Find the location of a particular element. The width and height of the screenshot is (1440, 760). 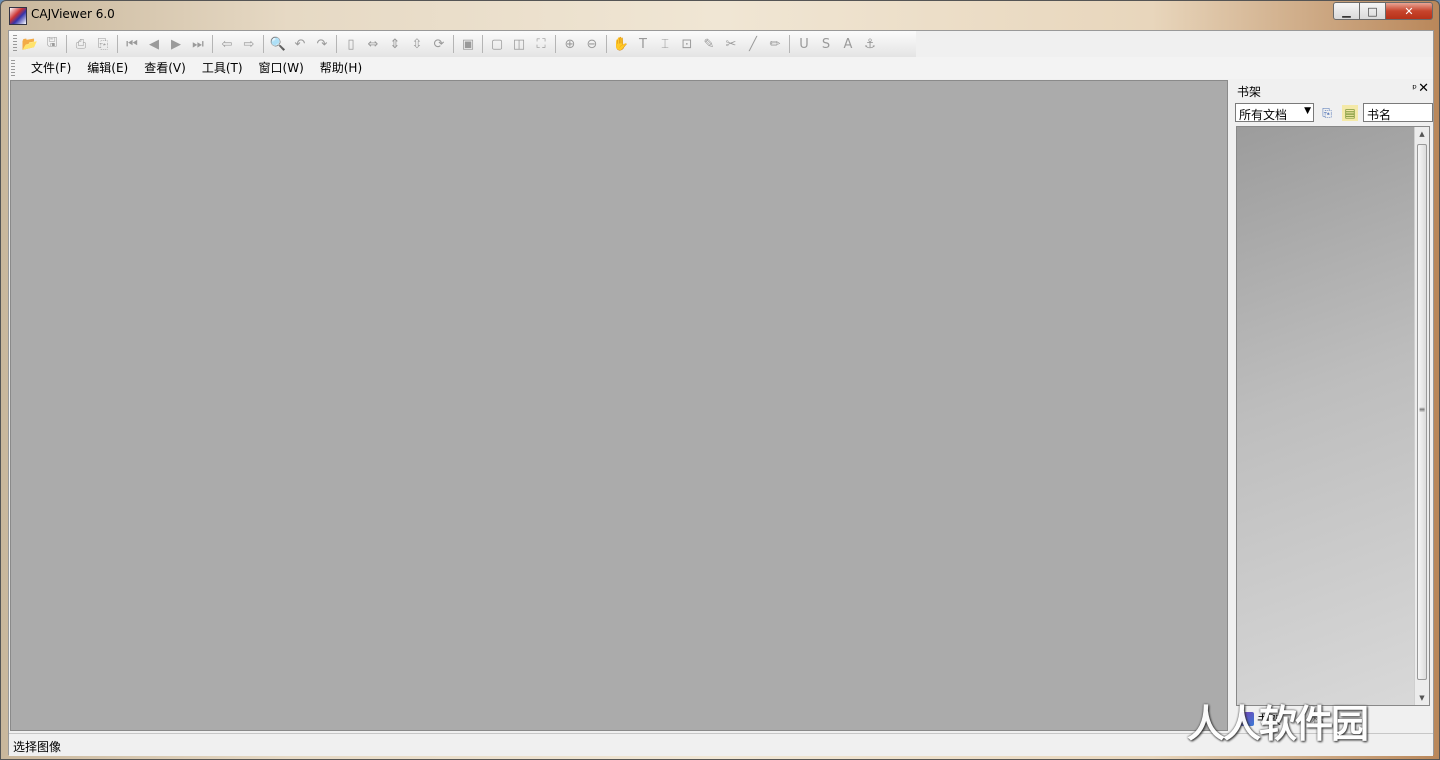

menu-help: 帮助(H) is located at coordinates (341, 68).